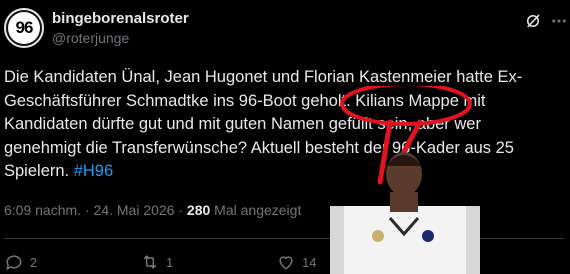 This screenshot has width=570, height=274. What do you see at coordinates (93, 171) in the screenshot?
I see `hashtag-link: #H96` at bounding box center [93, 171].